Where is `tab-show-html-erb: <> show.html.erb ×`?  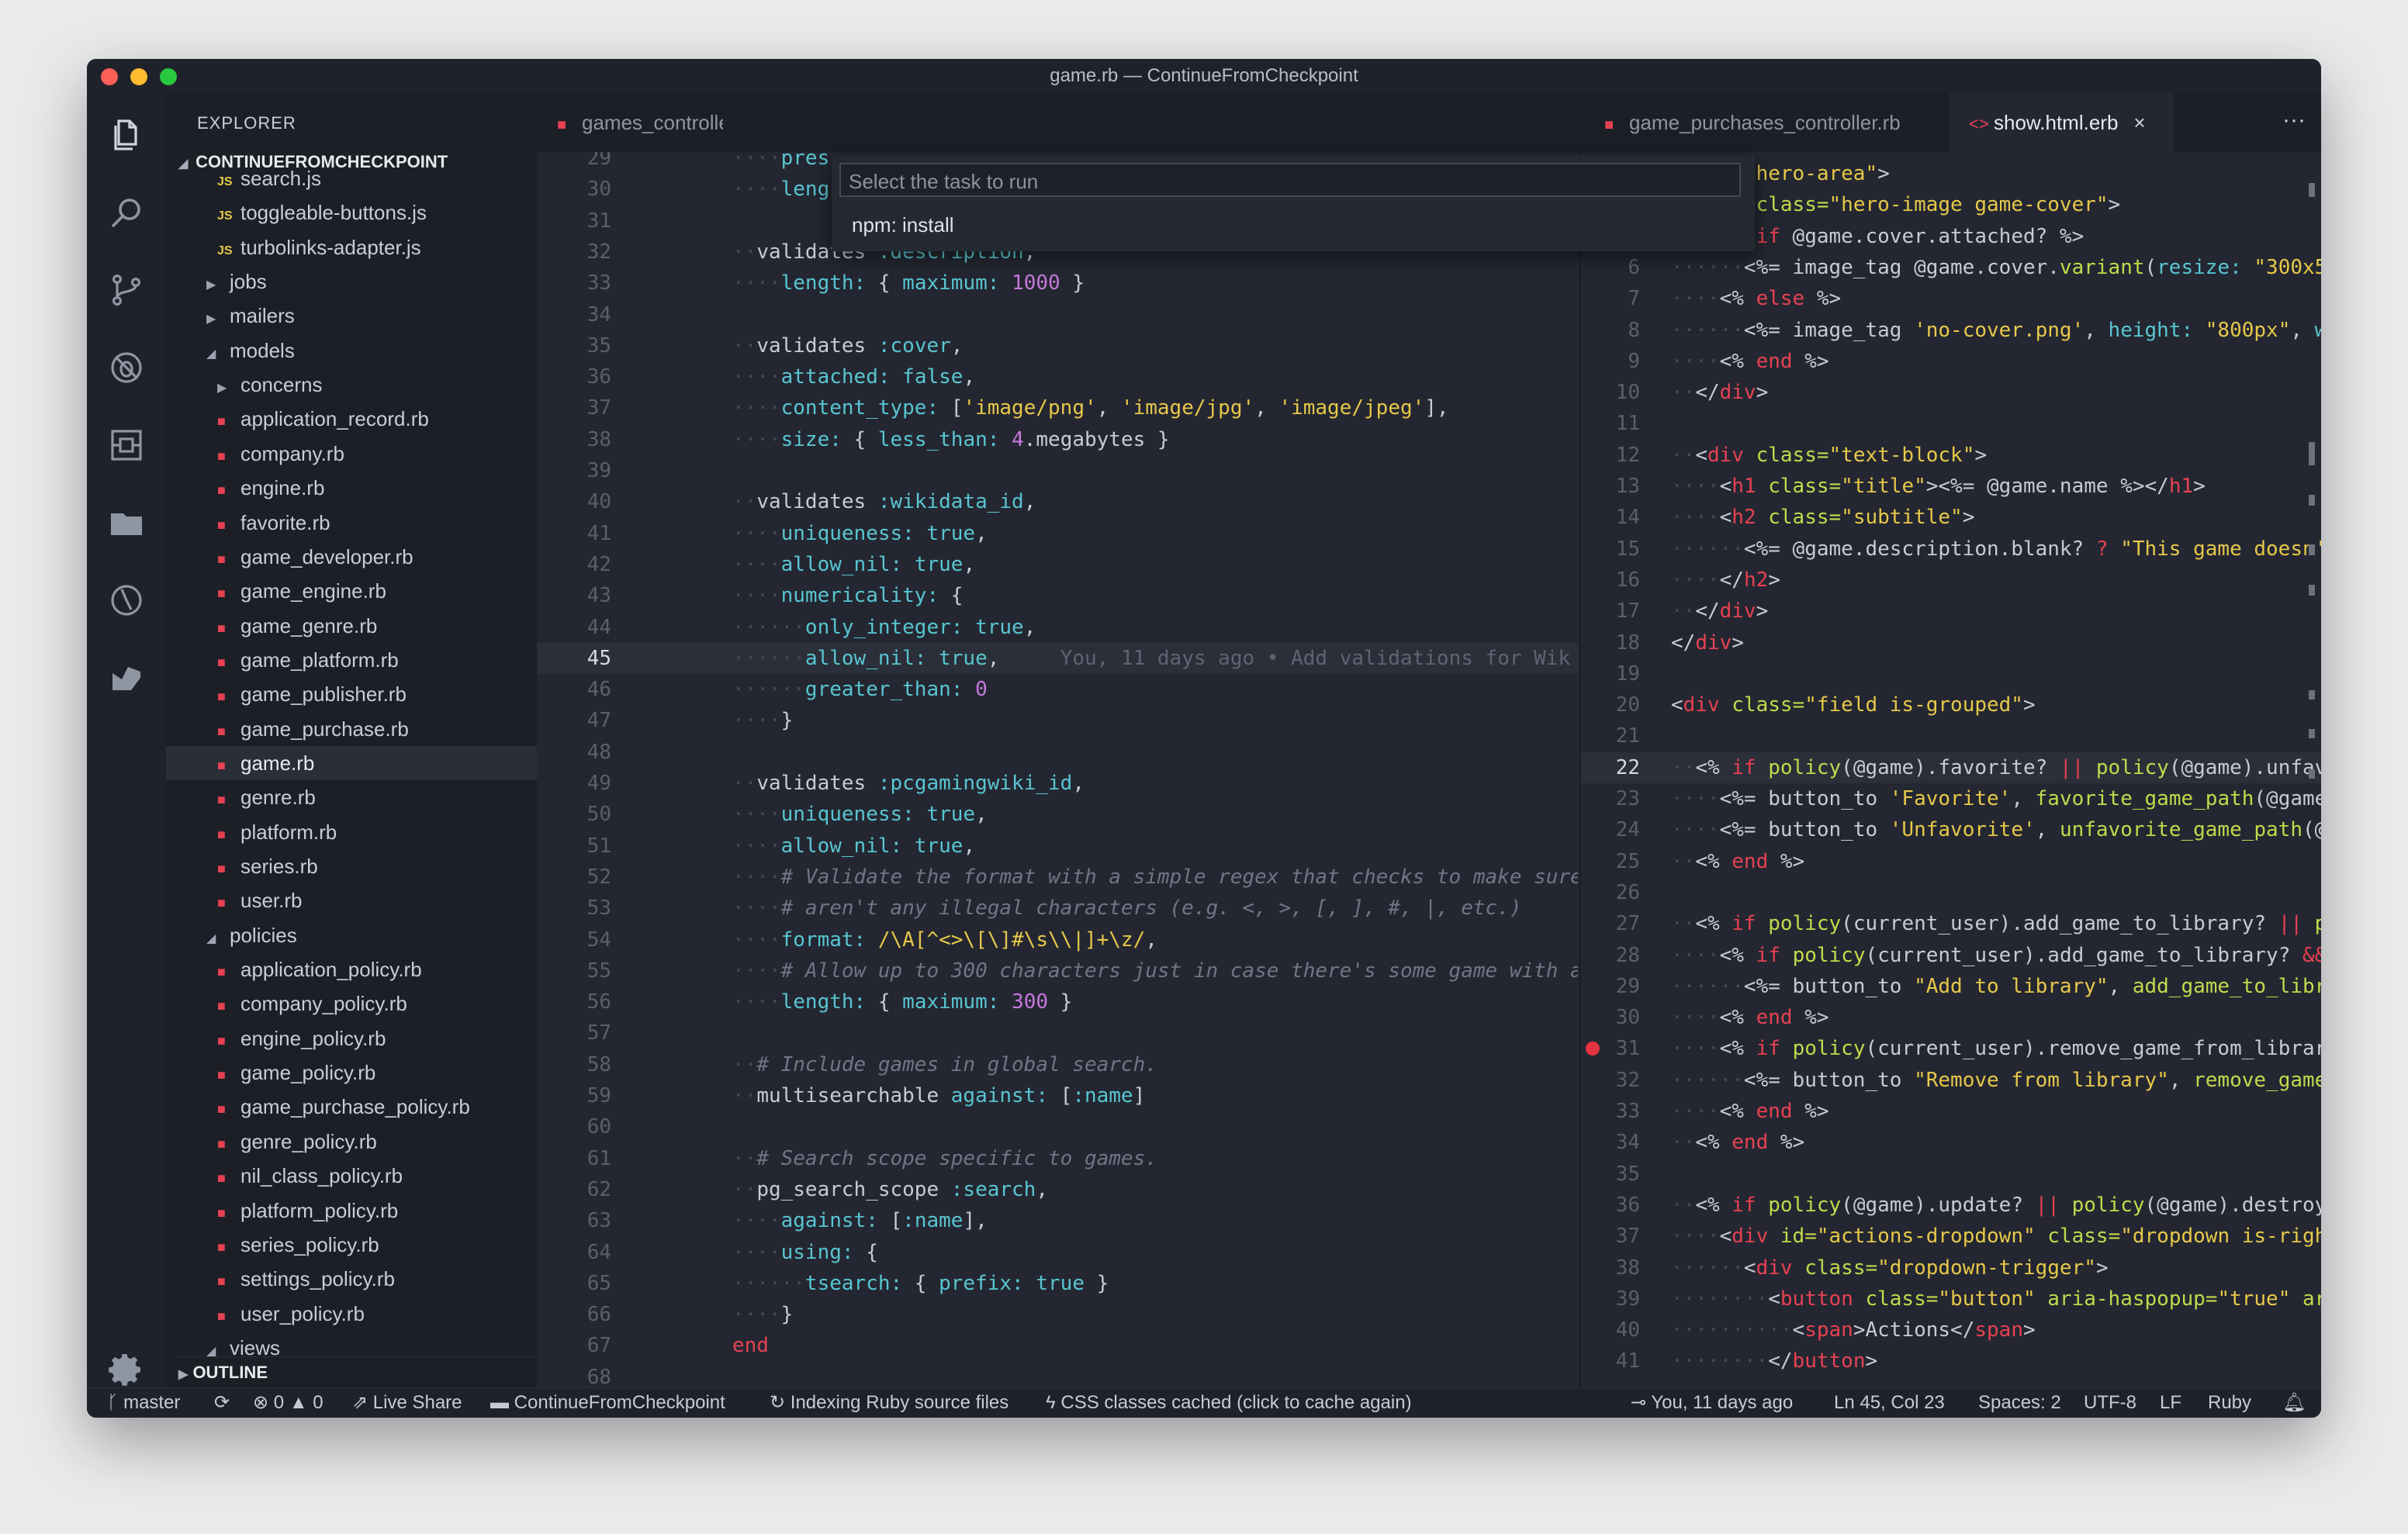 tab-show-html-erb: <> show.html.erb × is located at coordinates (2061, 122).